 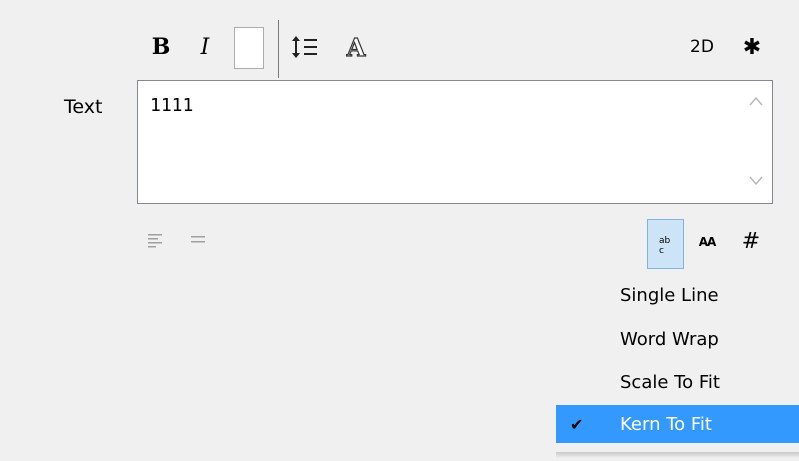 I want to click on menu-item-label: Word Wrap, so click(x=669, y=339).